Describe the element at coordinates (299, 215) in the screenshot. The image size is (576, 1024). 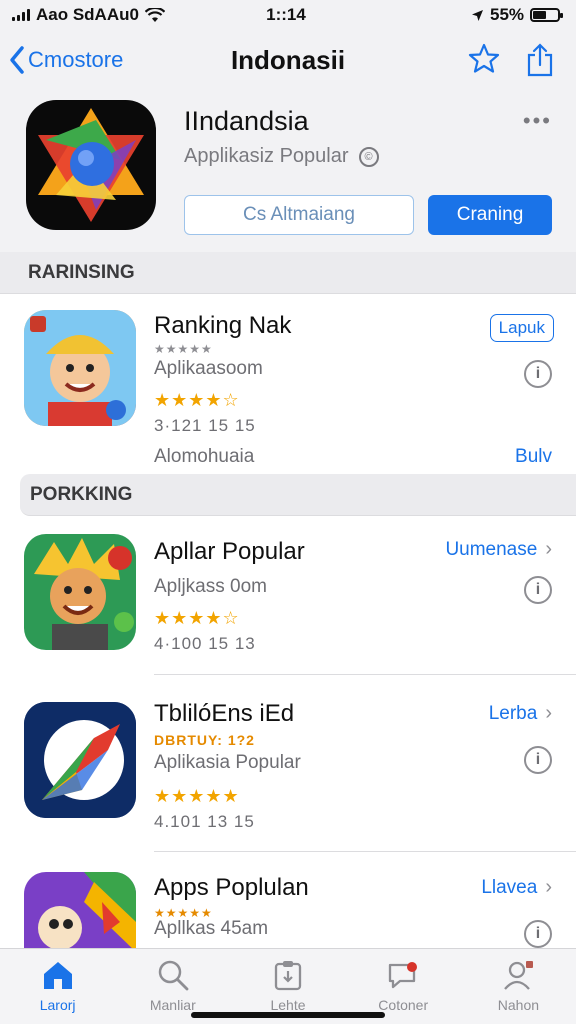
I see `secondary-action-button: Cs Altmaiang` at that location.